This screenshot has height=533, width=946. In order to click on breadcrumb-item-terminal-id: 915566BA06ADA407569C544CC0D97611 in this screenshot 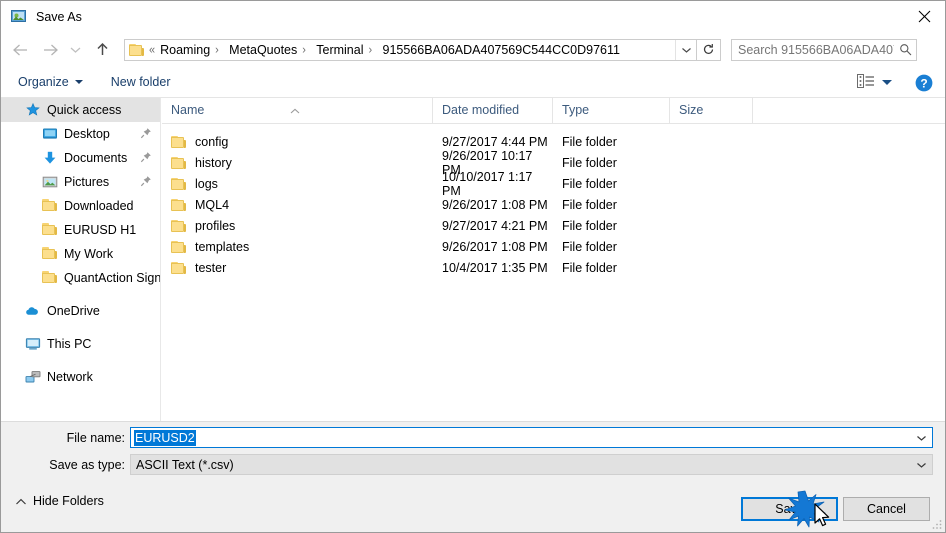, I will do `click(501, 50)`.